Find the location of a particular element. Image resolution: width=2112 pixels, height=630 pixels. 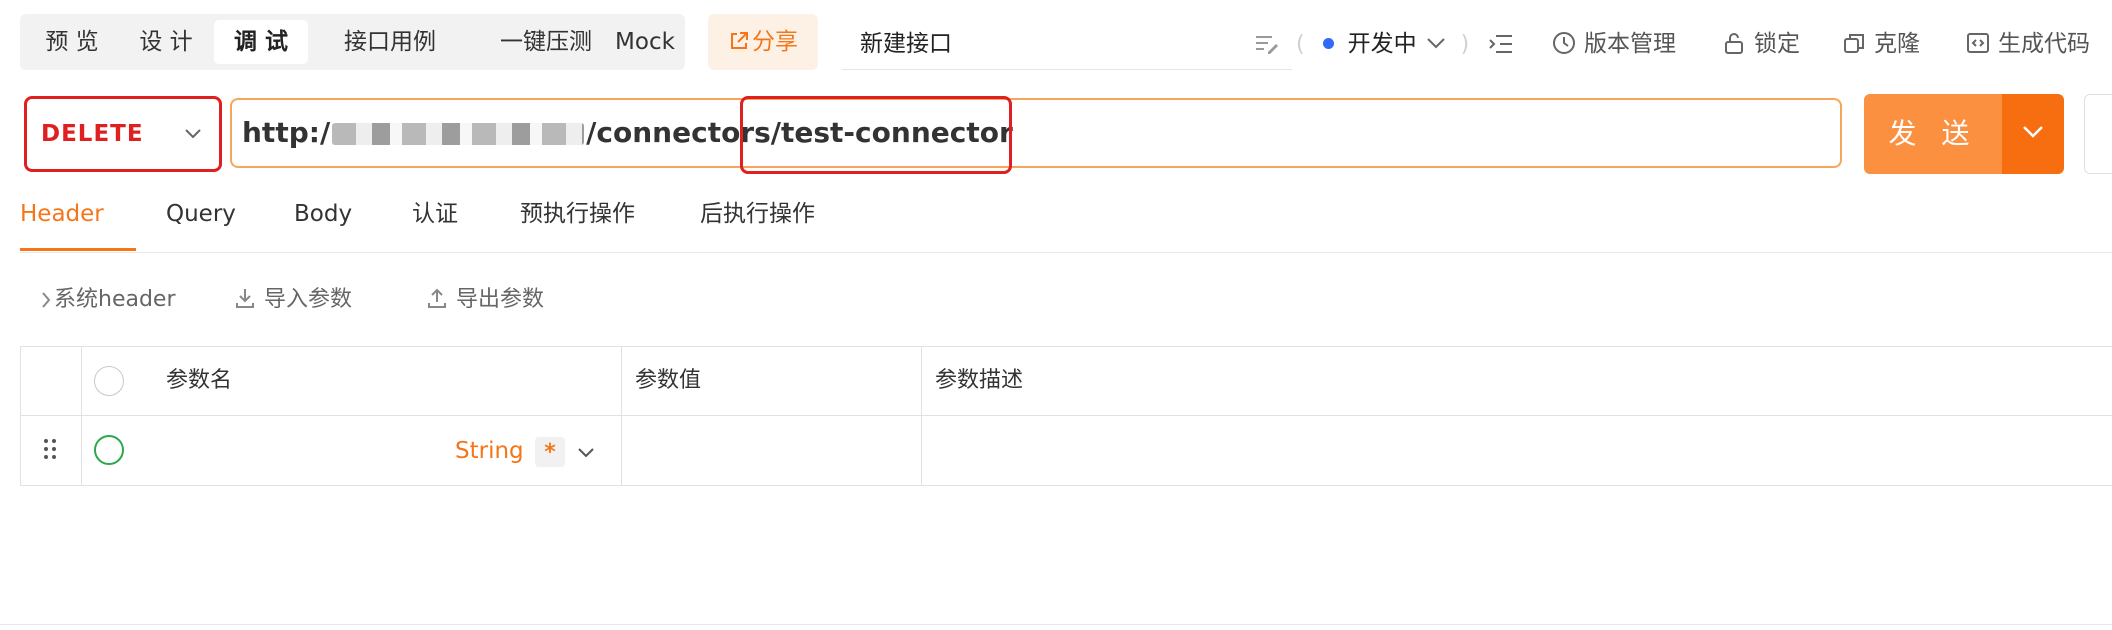

share-icon is located at coordinates (739, 40).